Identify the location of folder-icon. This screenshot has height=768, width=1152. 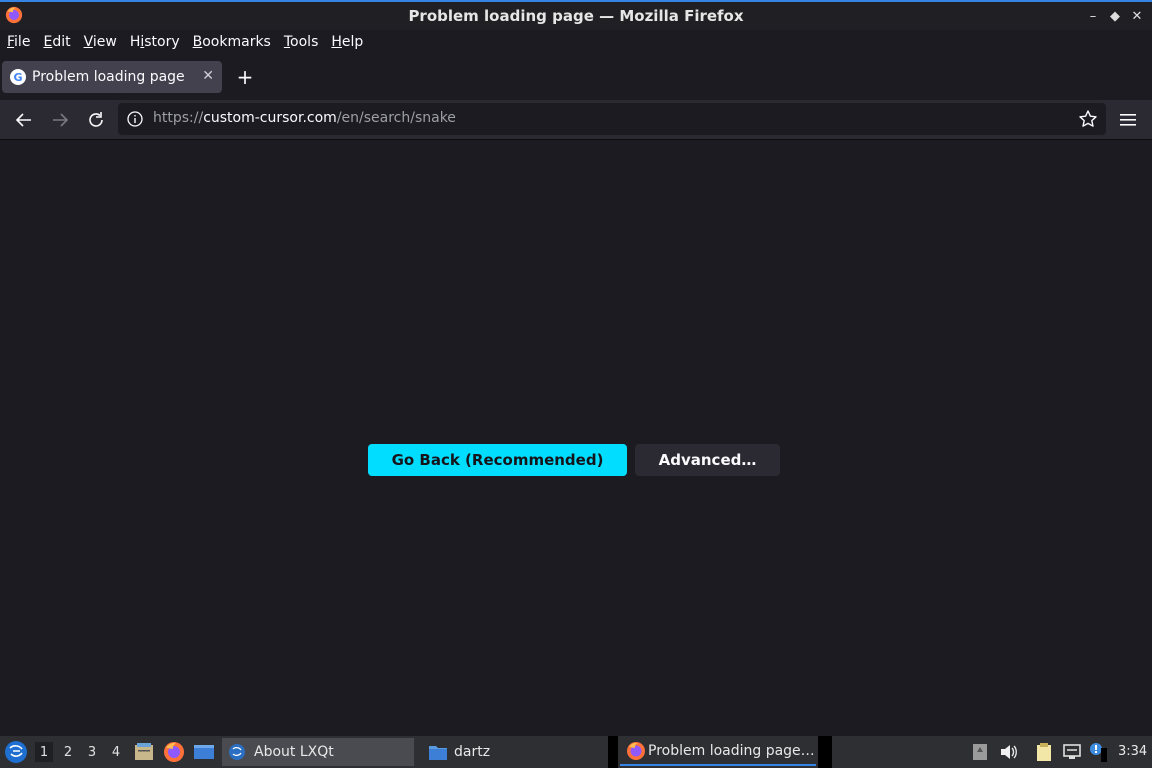
(438, 753).